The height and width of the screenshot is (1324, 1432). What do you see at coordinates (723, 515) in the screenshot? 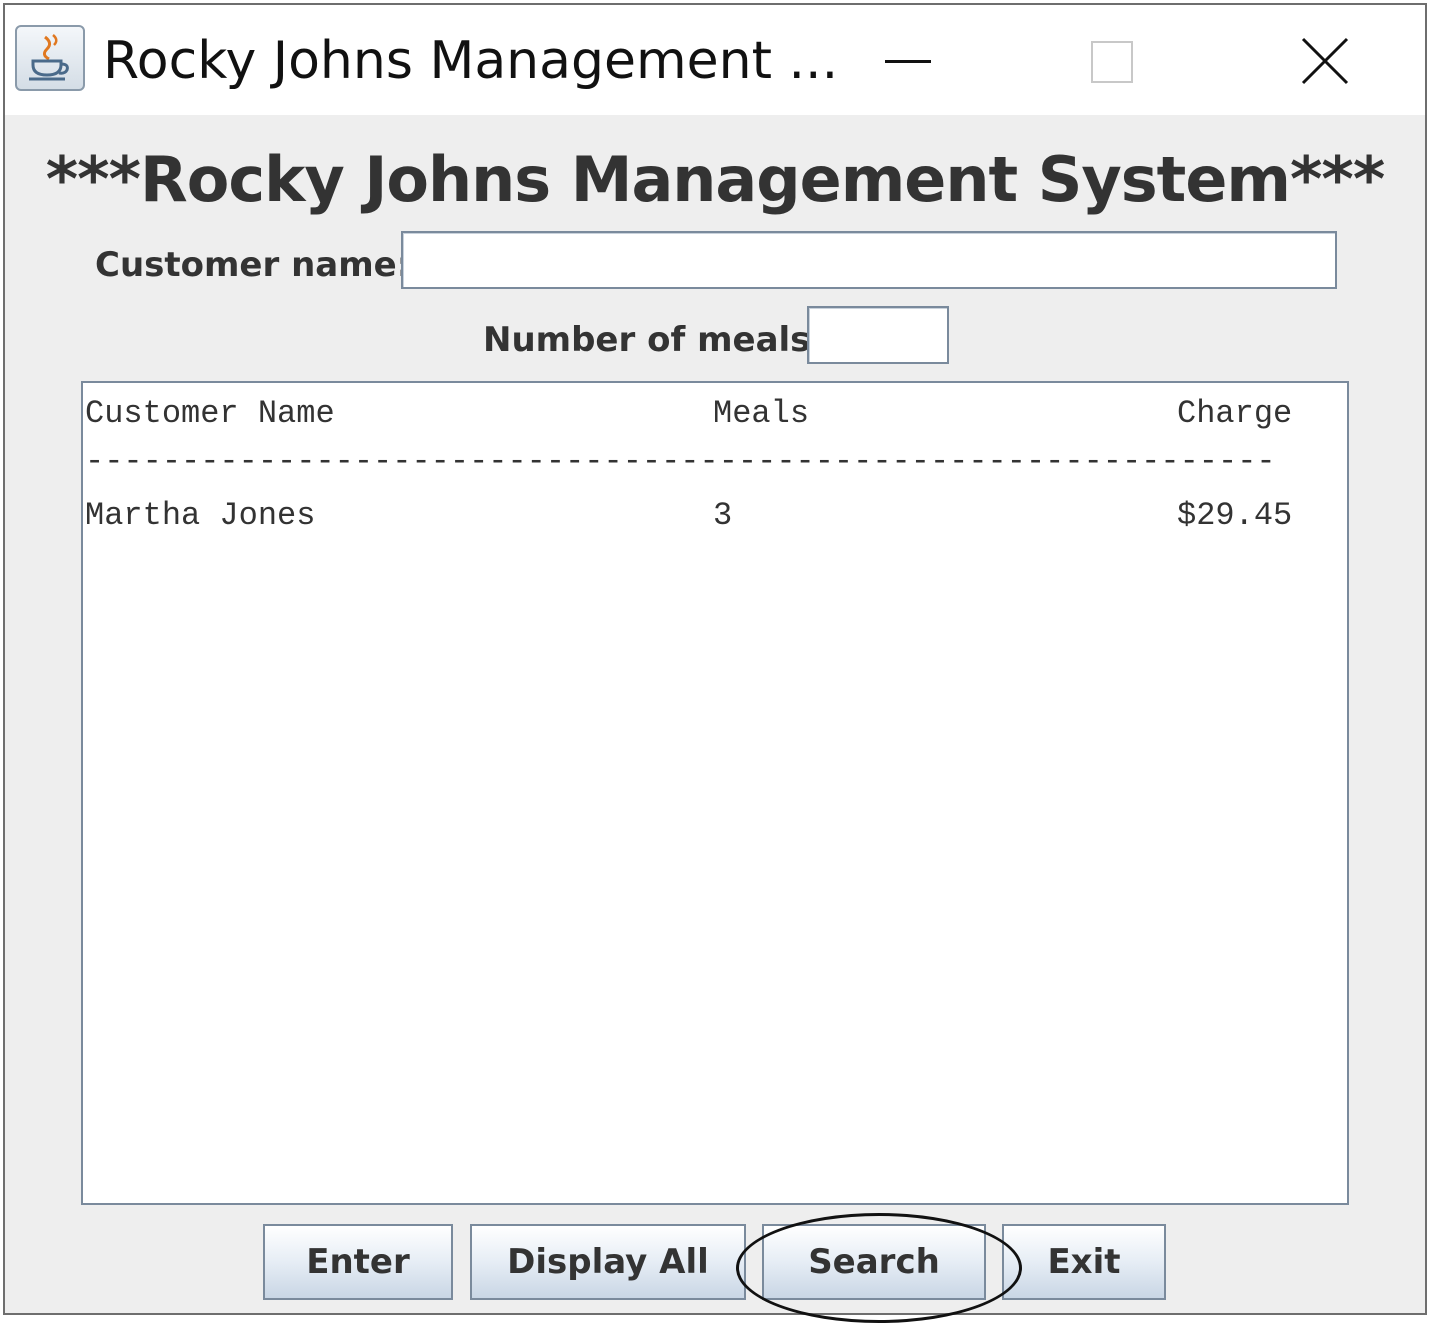
I see `row-meals: 3` at bounding box center [723, 515].